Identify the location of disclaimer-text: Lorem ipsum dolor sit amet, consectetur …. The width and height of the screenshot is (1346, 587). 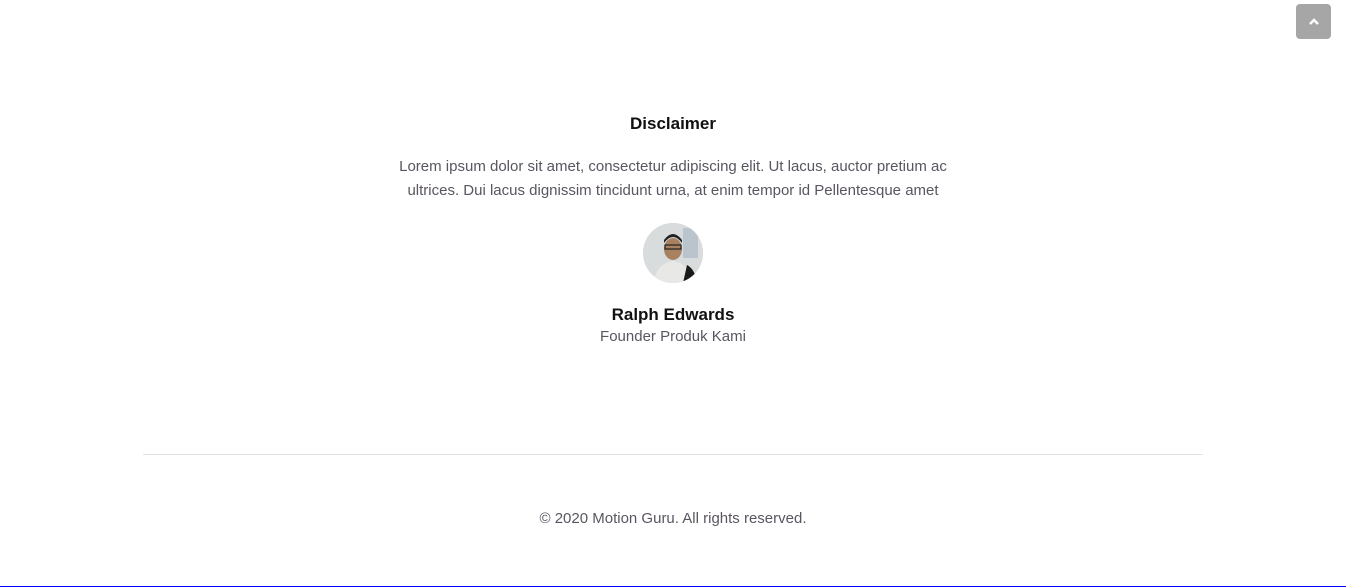
(673, 178).